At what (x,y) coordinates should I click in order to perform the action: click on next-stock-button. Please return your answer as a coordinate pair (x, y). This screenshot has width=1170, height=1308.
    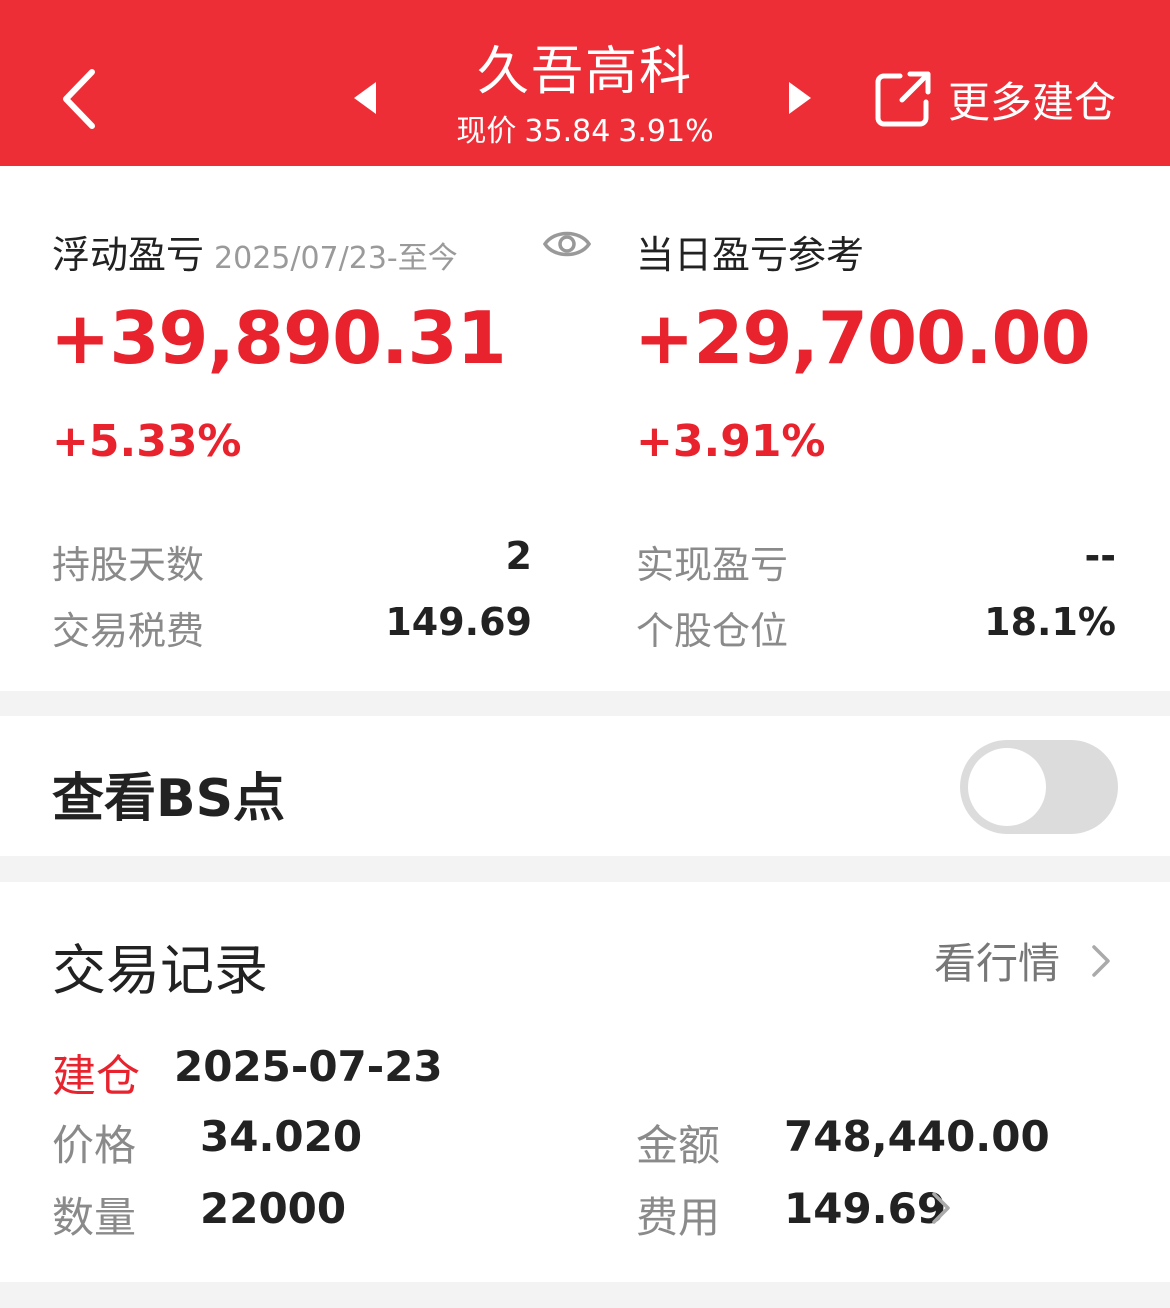
    Looking at the image, I should click on (800, 98).